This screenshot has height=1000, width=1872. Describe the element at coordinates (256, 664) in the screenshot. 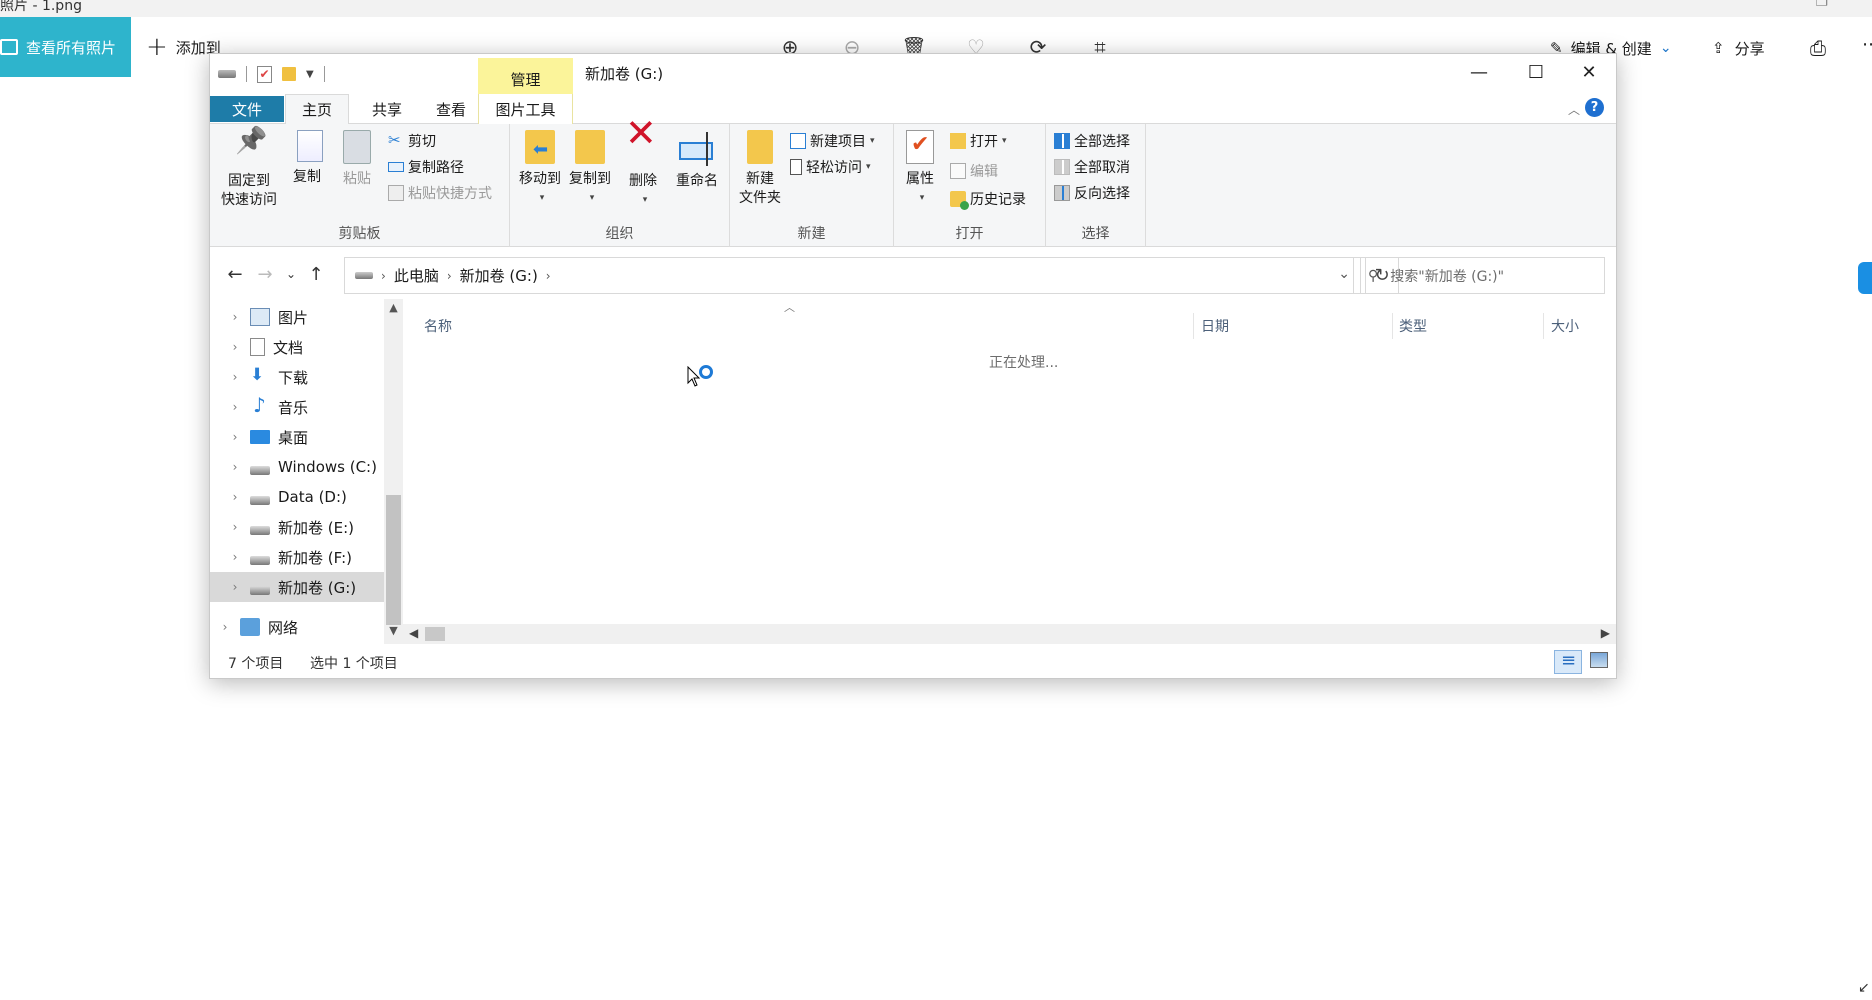

I see `item-count: 7 个项目` at that location.